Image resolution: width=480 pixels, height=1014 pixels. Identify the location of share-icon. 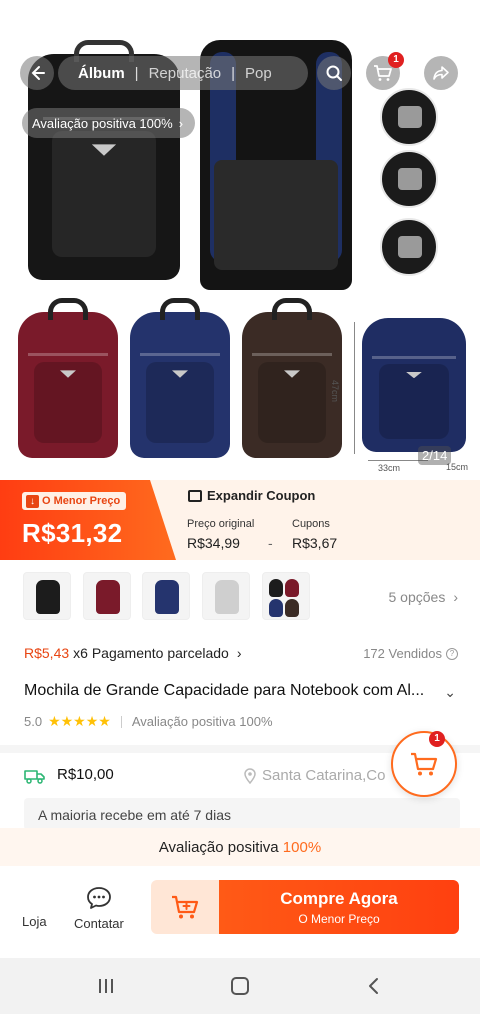
(441, 73).